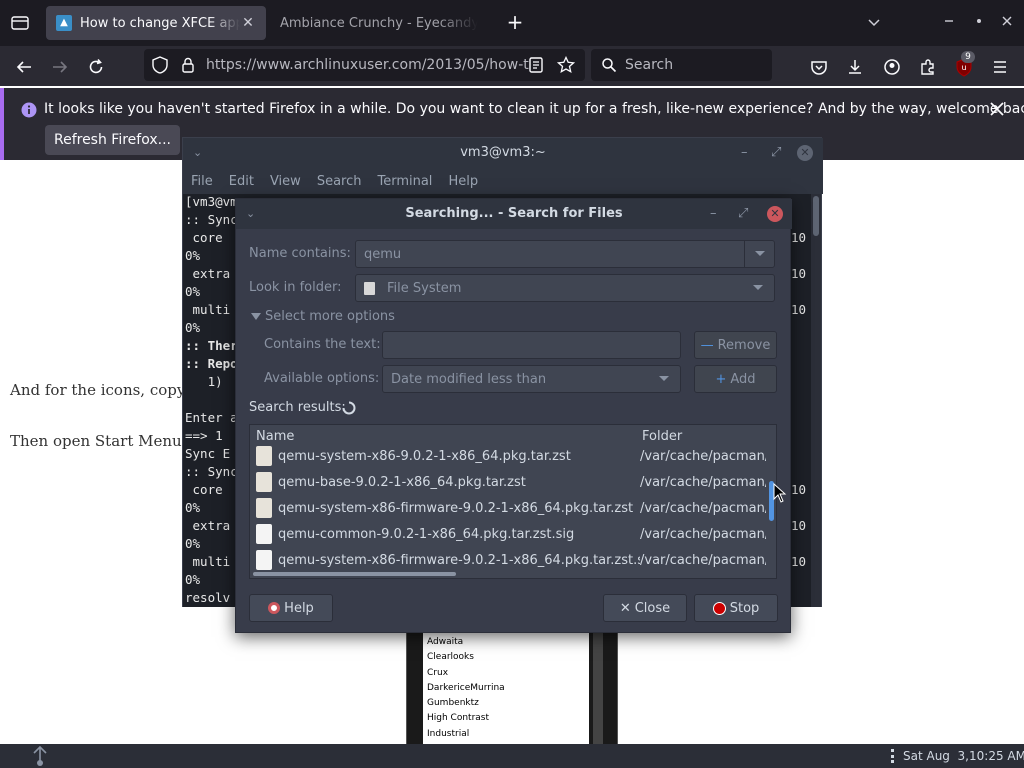 The image size is (1024, 768). I want to click on results-horizontal-scrollbar, so click(508, 574).